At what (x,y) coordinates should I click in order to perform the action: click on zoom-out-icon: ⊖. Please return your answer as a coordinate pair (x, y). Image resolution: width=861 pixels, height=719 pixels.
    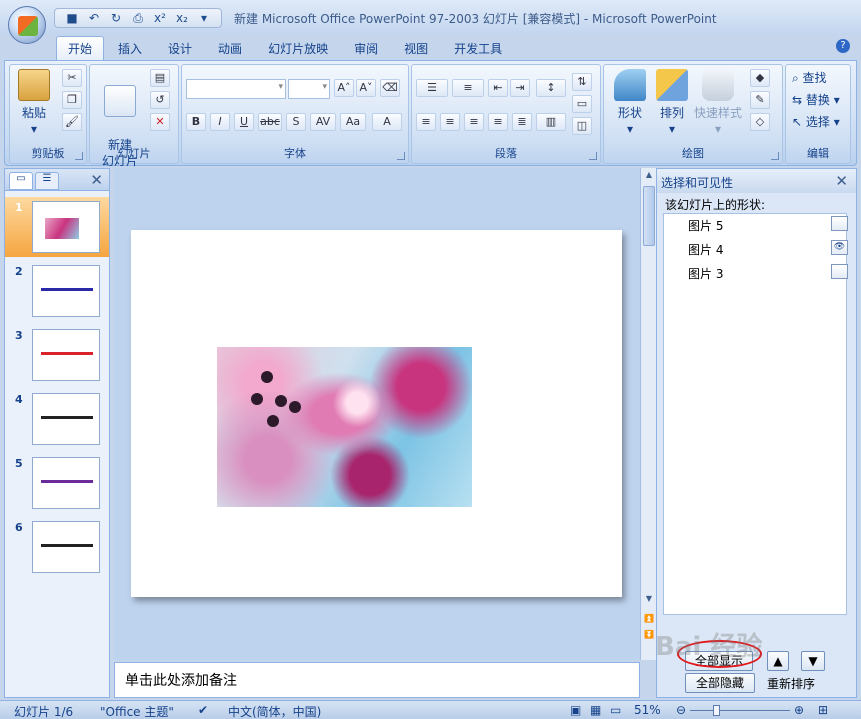
    Looking at the image, I should click on (681, 710).